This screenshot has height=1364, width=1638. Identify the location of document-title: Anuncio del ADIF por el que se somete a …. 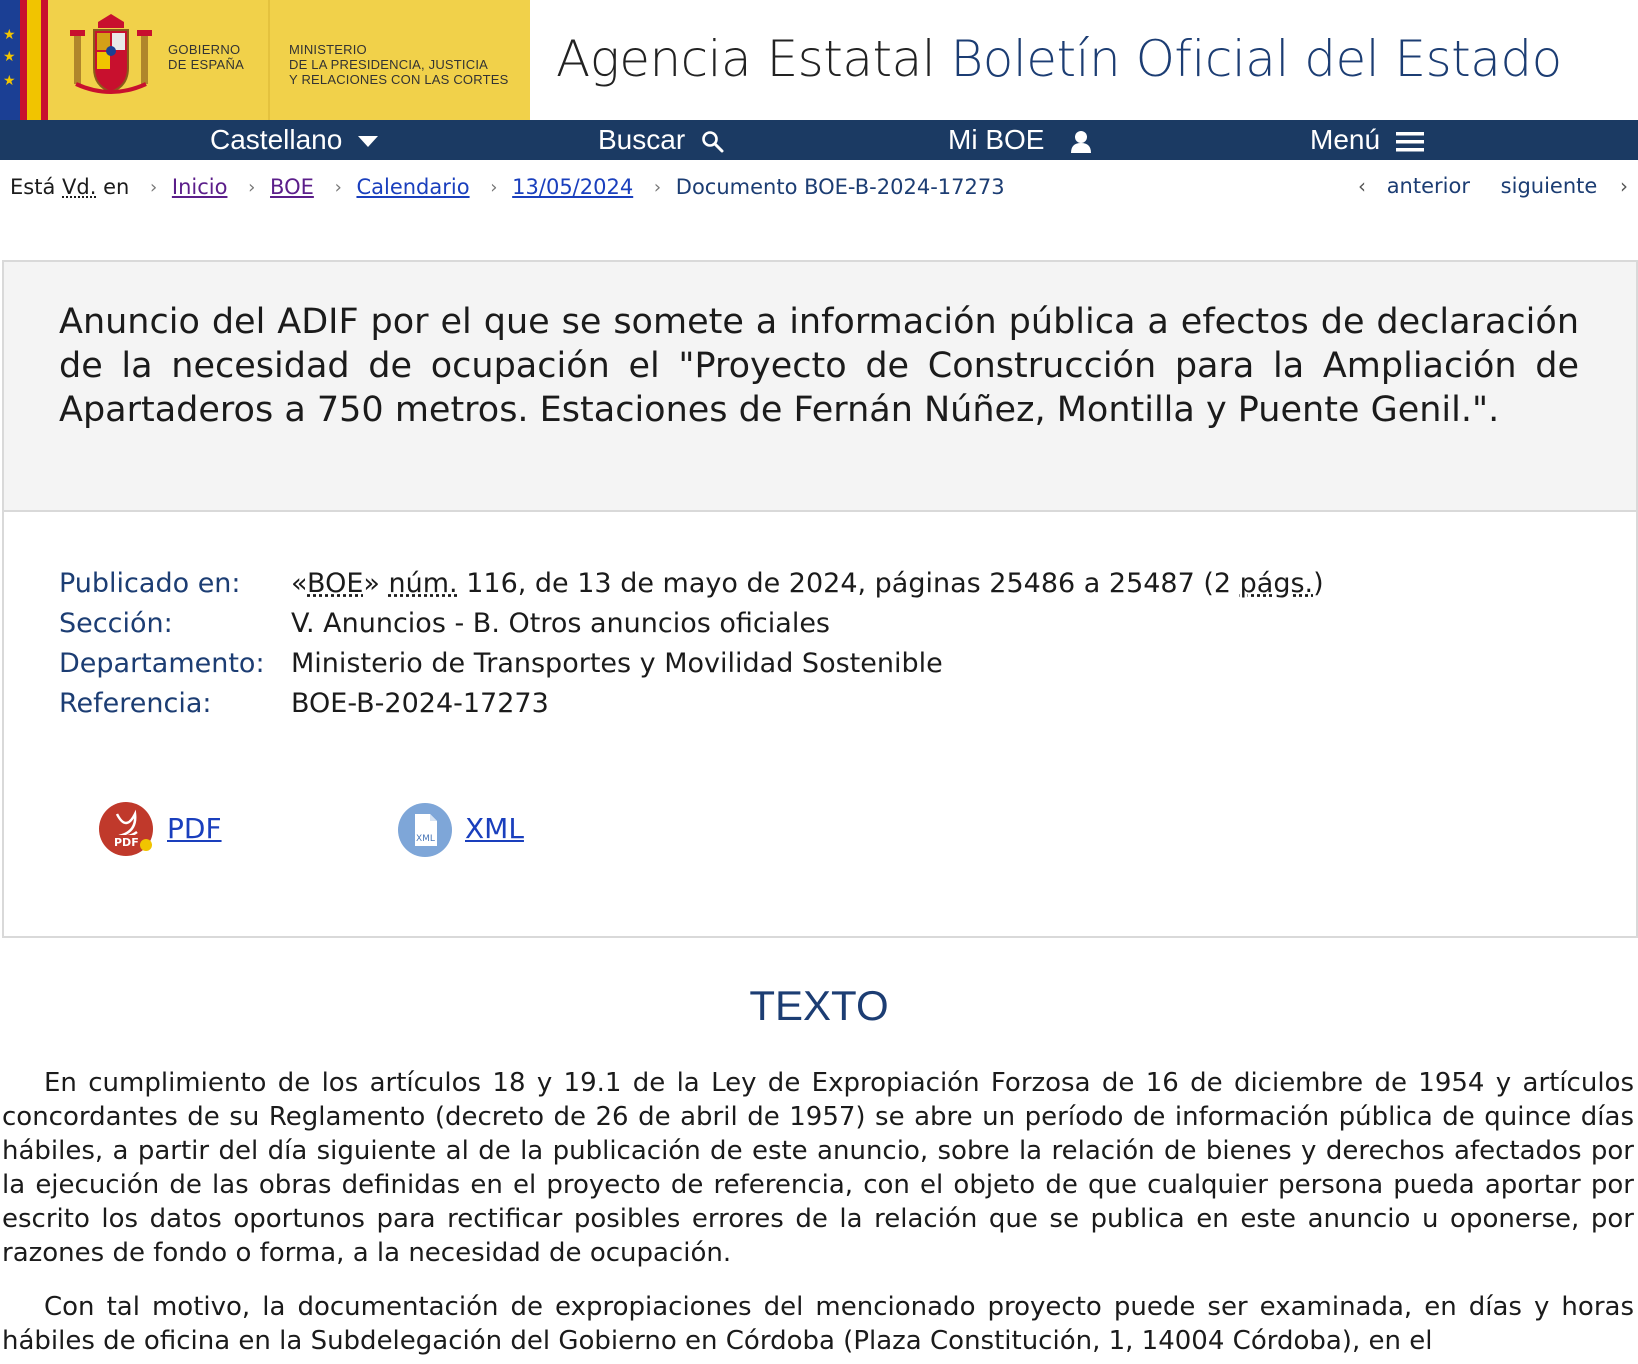
(819, 366).